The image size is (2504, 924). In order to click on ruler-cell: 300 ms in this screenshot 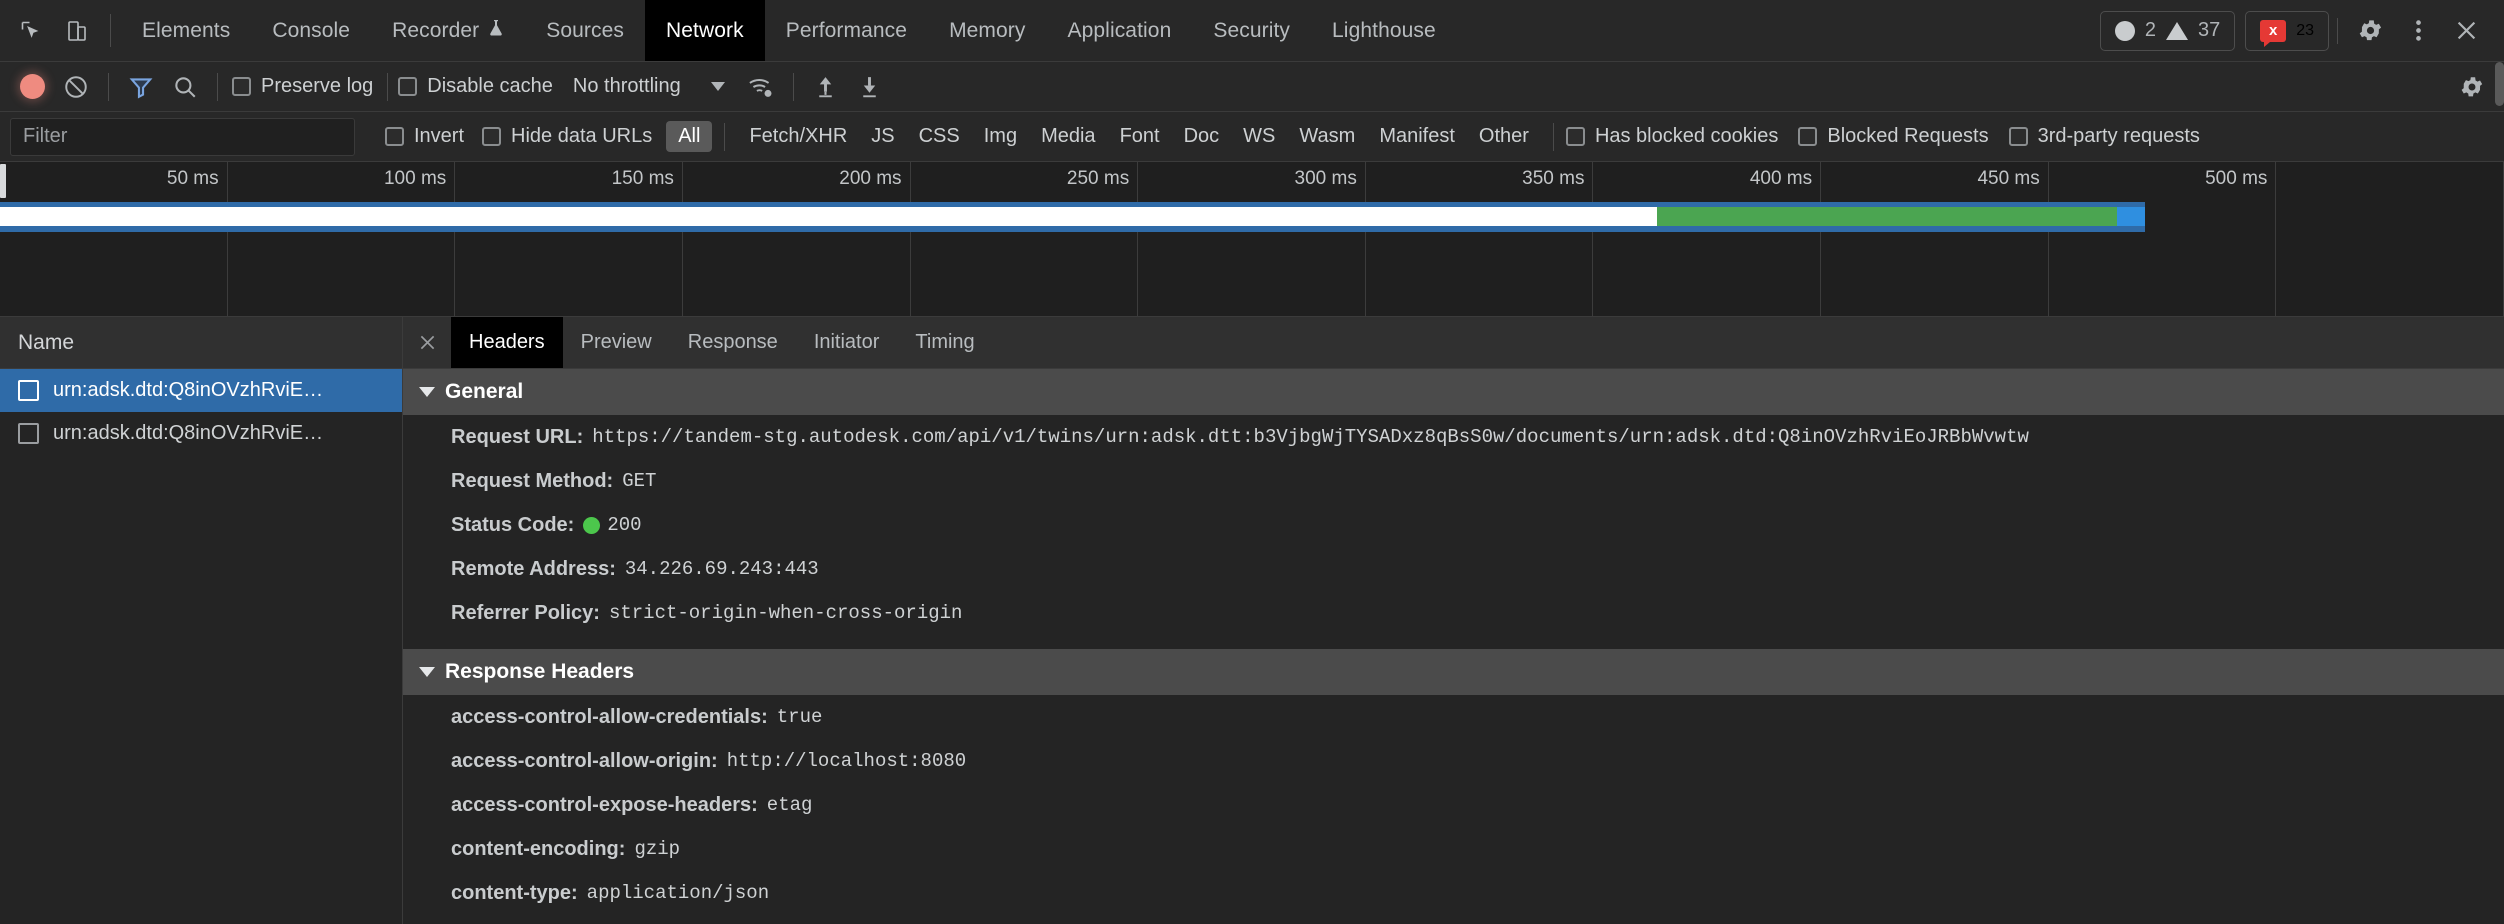, I will do `click(1252, 239)`.